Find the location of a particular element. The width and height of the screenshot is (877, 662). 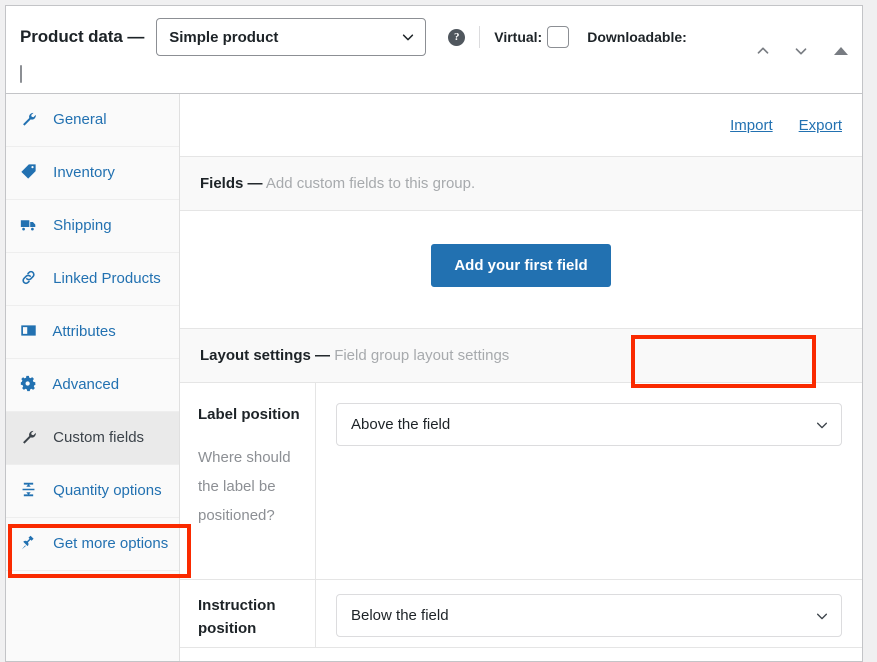

panel-order-handles is located at coordinates (800, 51).